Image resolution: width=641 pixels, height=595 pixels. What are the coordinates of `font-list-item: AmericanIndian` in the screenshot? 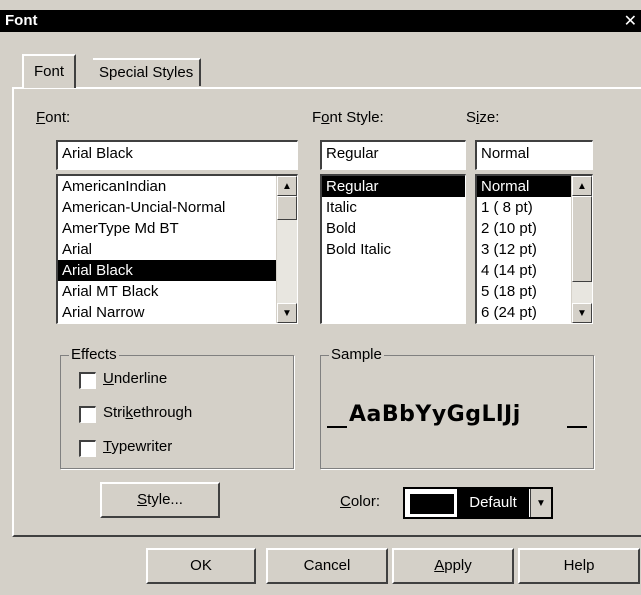 It's located at (177, 186).